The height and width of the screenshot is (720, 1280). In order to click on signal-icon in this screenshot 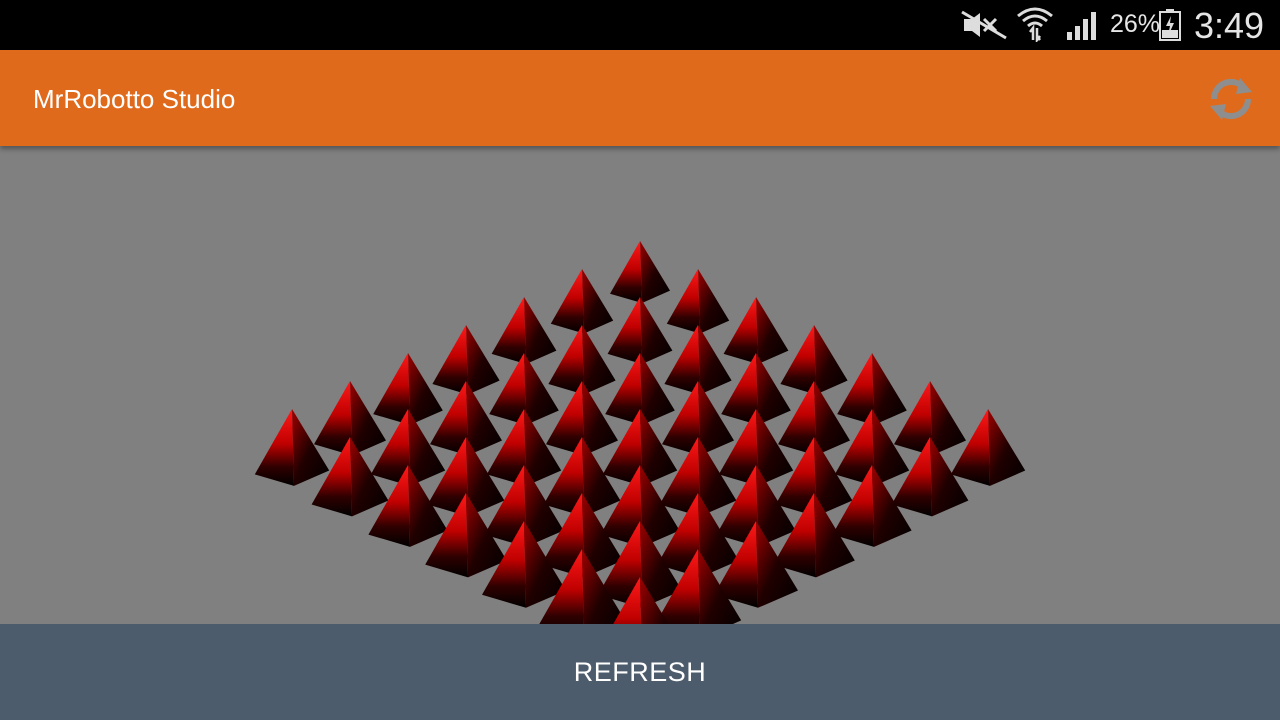, I will do `click(1081, 26)`.